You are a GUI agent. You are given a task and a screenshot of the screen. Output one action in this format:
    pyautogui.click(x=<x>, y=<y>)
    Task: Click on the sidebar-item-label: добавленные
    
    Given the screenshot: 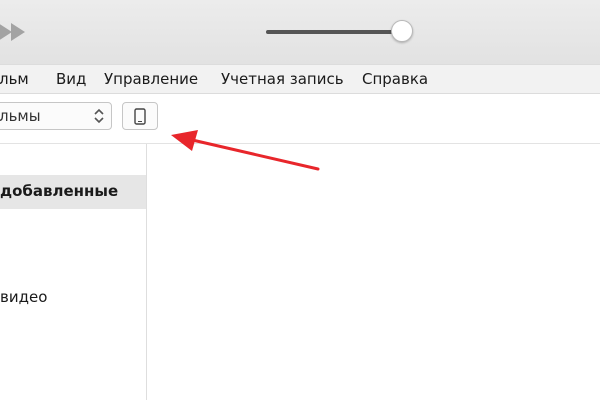 What is the action you would take?
    pyautogui.click(x=59, y=191)
    